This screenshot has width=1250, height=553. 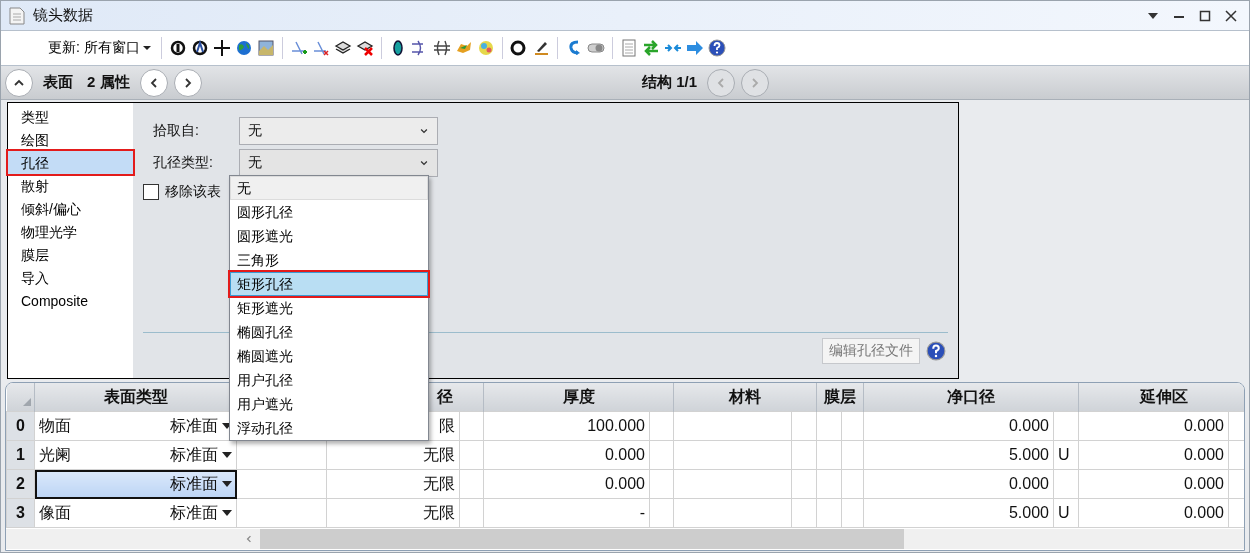 I want to click on row-number: 0, so click(x=20, y=426).